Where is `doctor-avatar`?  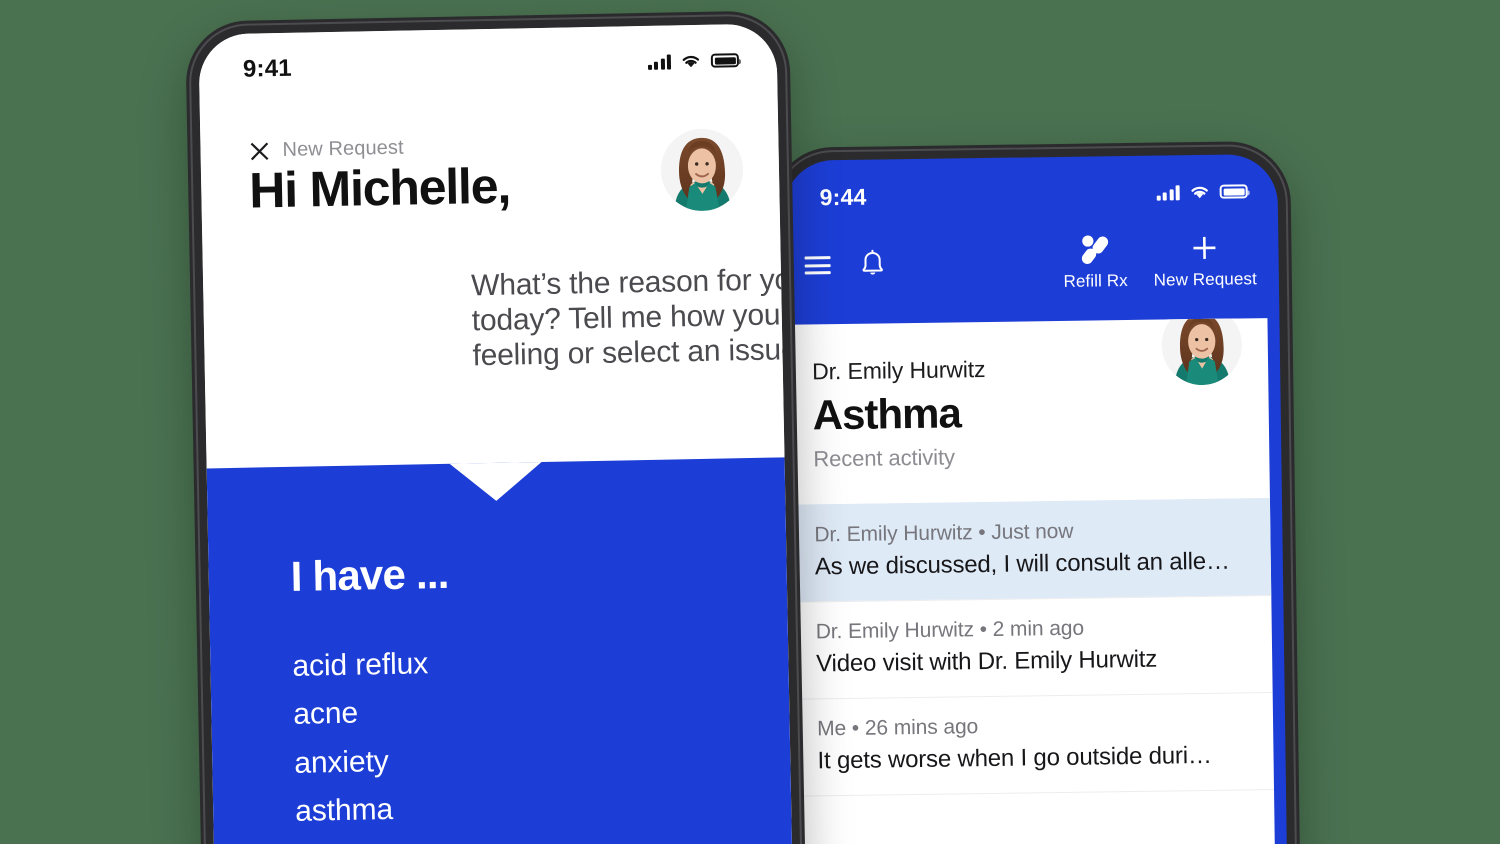
doctor-avatar is located at coordinates (702, 170).